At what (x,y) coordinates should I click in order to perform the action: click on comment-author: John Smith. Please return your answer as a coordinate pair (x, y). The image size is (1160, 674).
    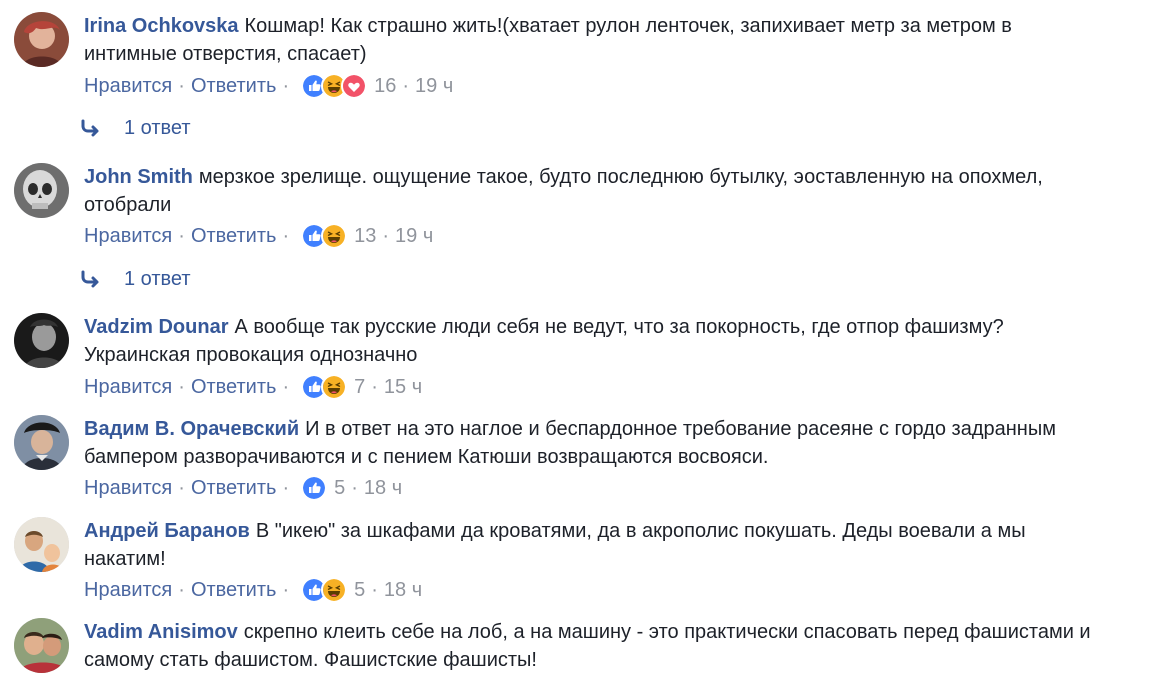
    Looking at the image, I should click on (138, 177).